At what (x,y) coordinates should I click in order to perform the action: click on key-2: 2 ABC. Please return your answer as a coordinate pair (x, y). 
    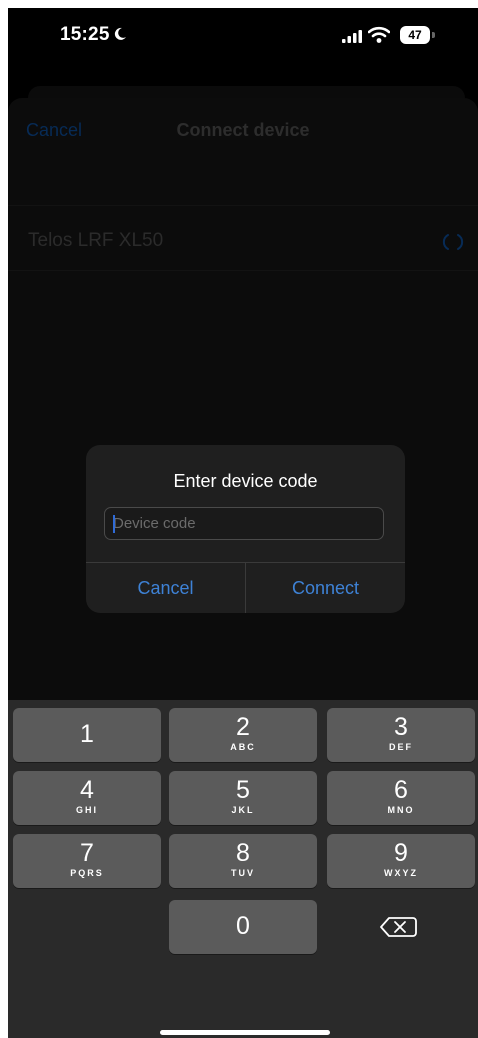
    Looking at the image, I should click on (243, 735).